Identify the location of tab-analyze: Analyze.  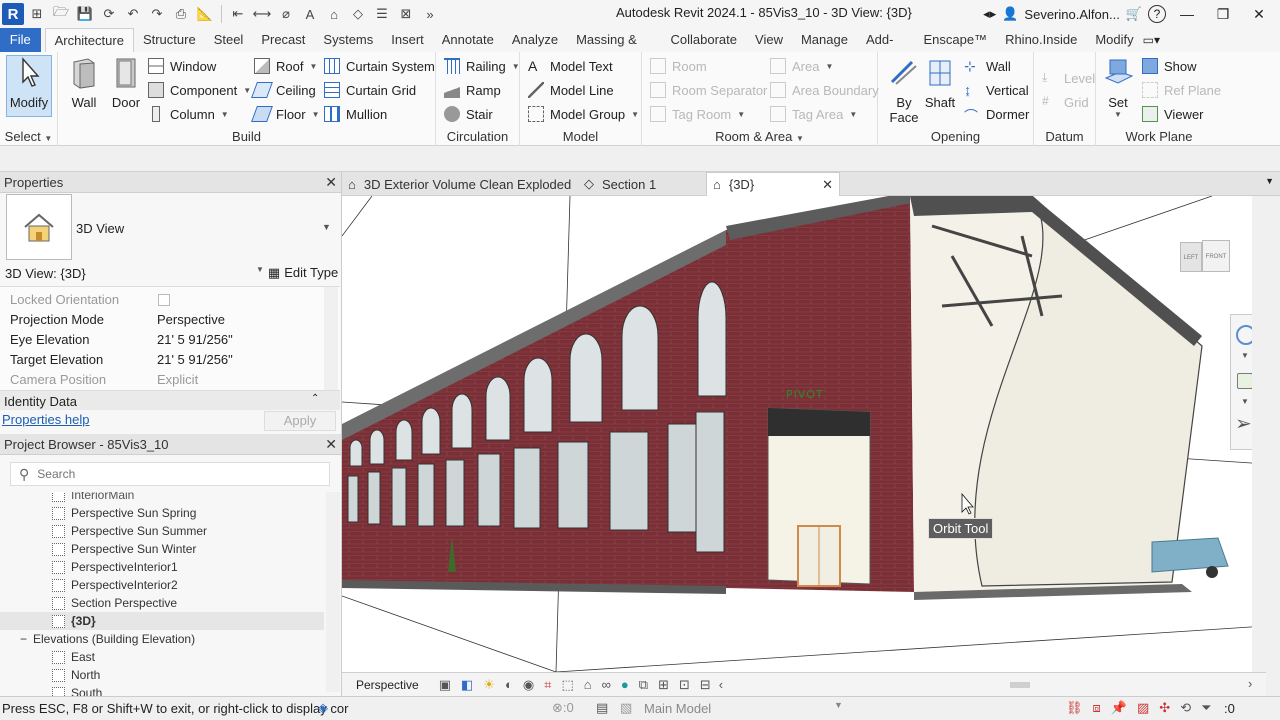
(535, 40).